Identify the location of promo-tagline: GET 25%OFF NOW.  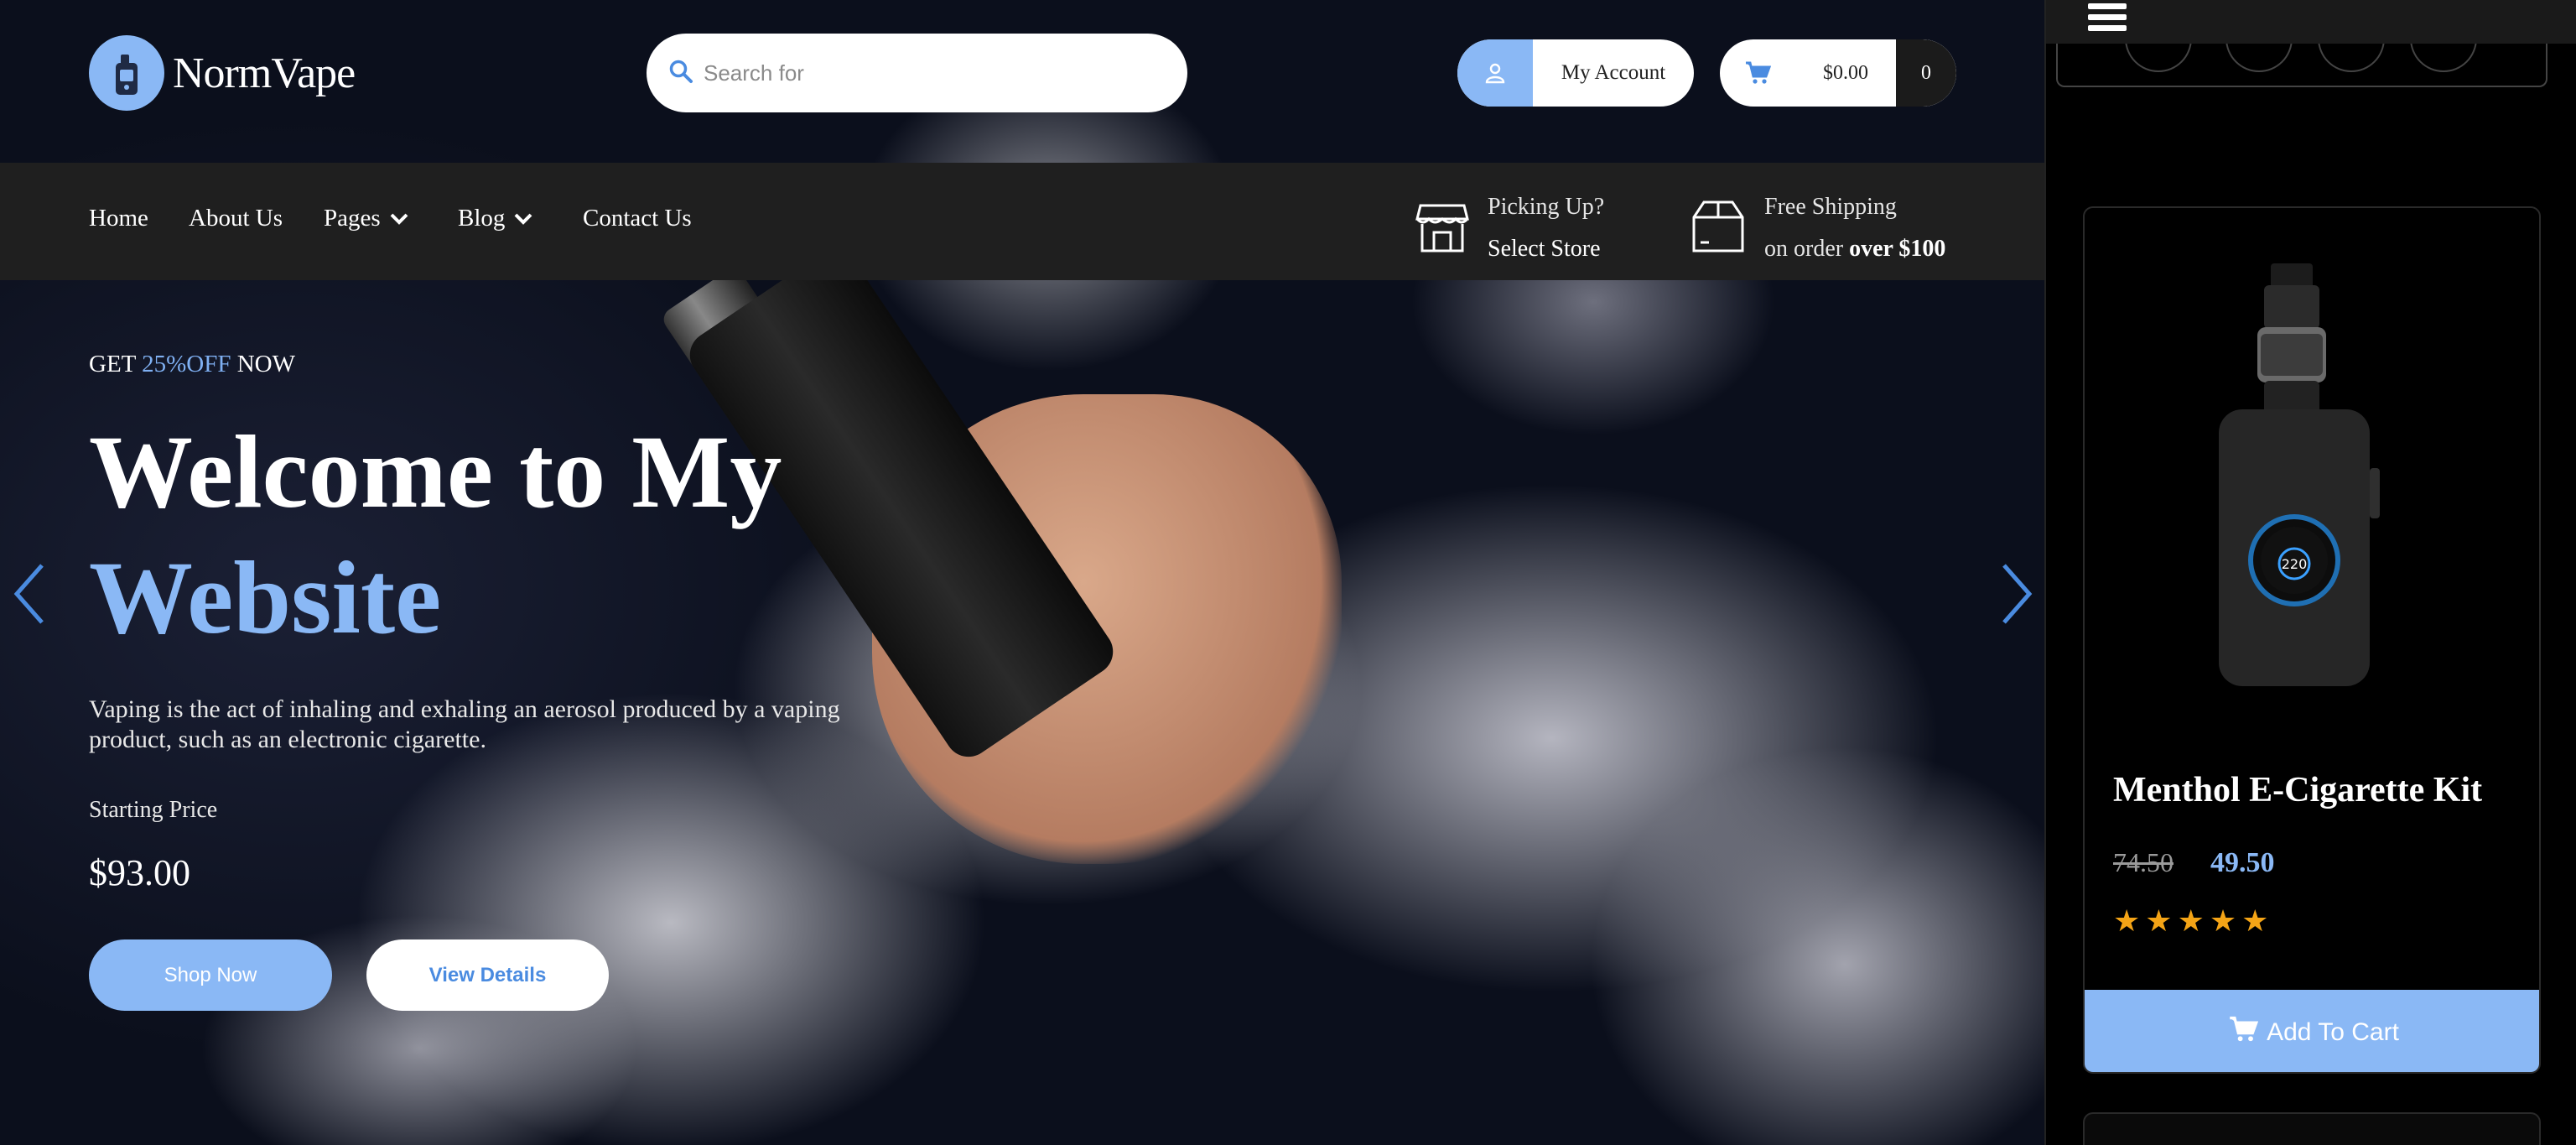
(192, 364).